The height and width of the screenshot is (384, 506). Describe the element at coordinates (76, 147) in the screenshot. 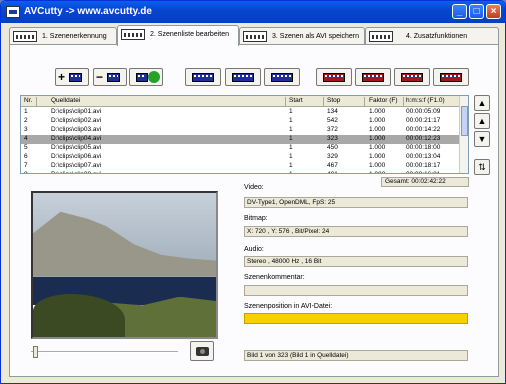

I see `table-cell: D:\clips\clip05.avi` at that location.